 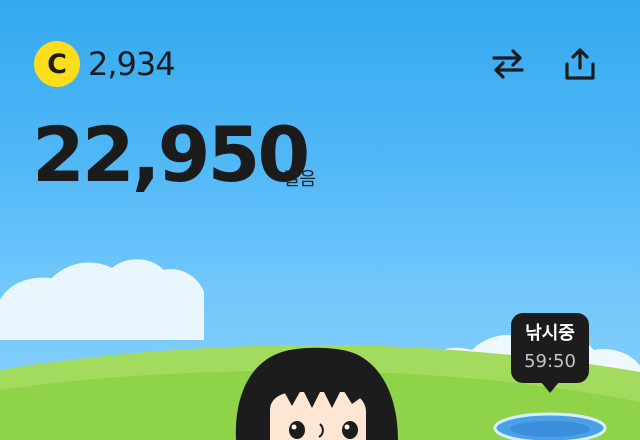 I want to click on coin-letter: C, so click(x=57, y=64).